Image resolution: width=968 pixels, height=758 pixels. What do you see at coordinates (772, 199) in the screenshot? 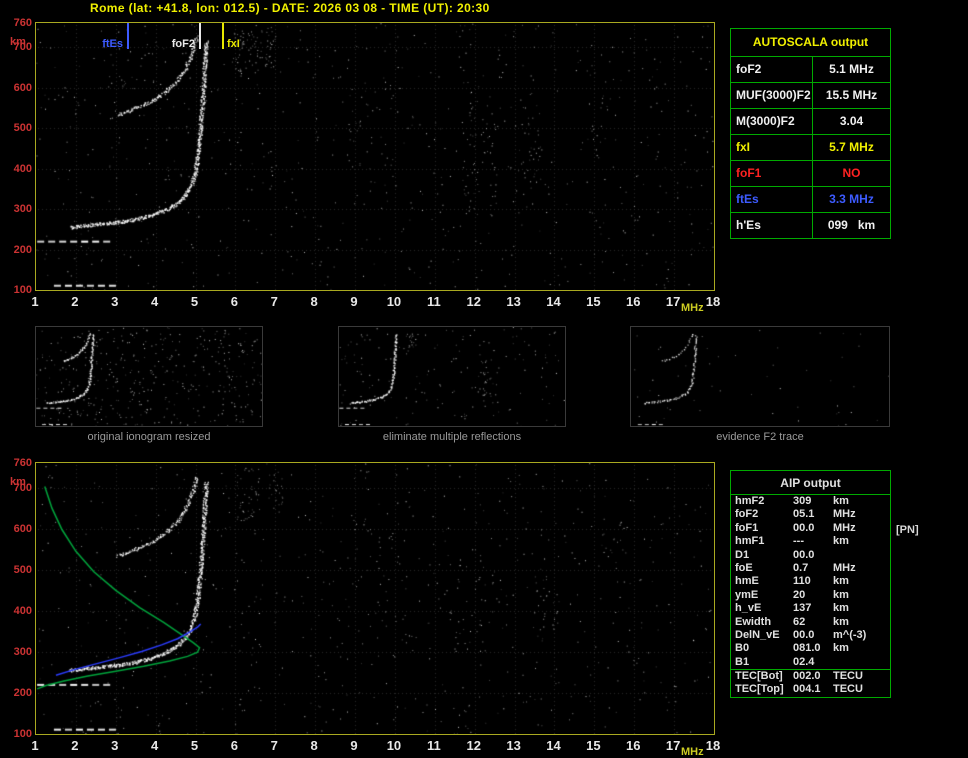
I see `param-label: ftEs` at bounding box center [772, 199].